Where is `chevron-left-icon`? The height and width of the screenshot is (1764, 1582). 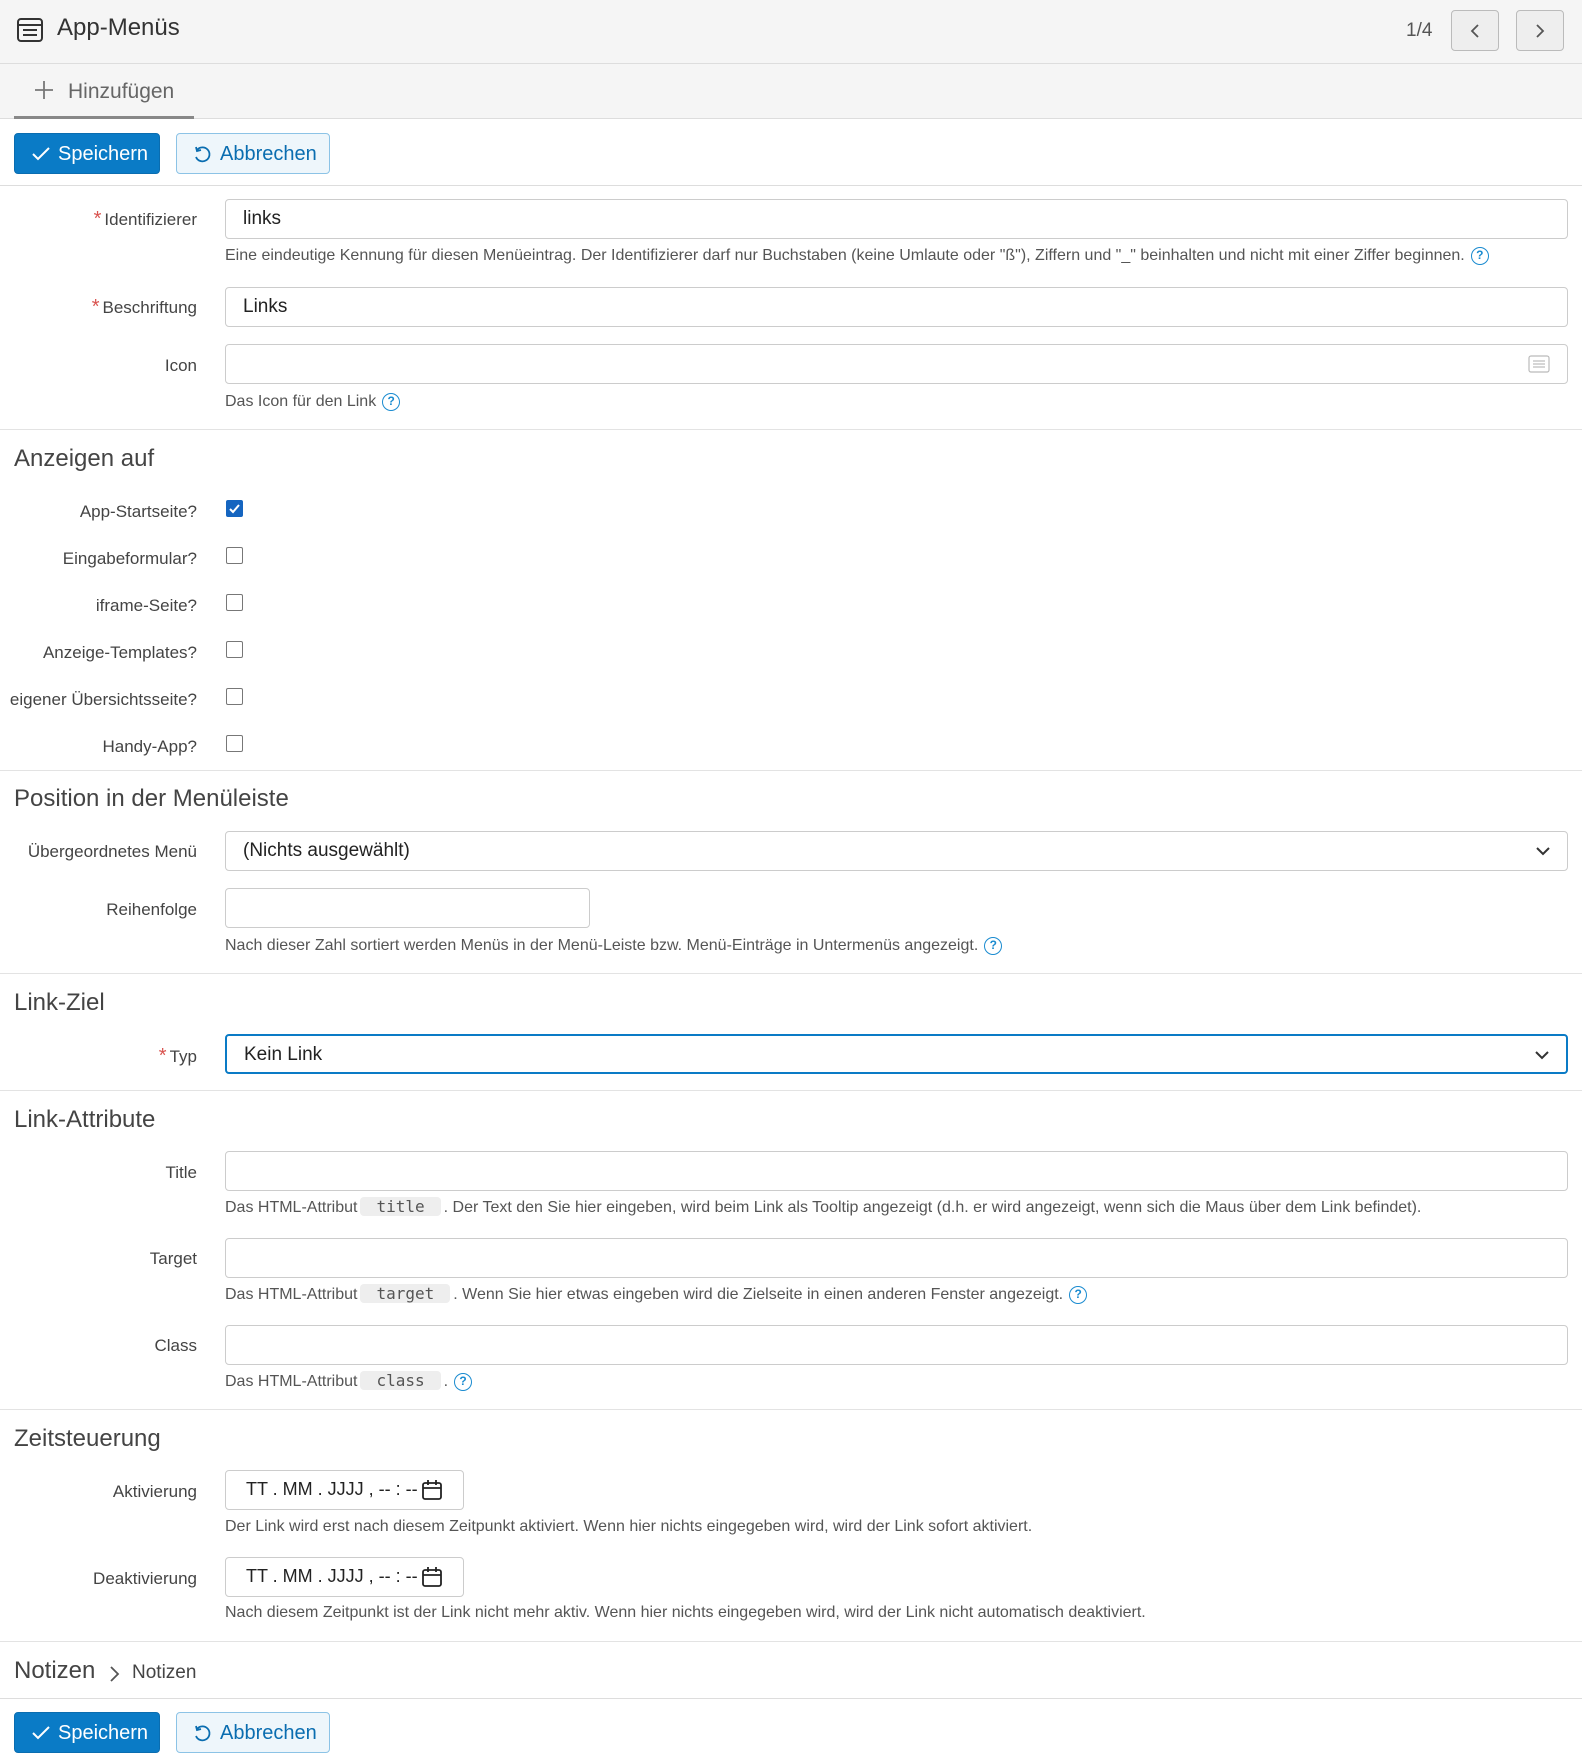
chevron-left-icon is located at coordinates (1474, 31).